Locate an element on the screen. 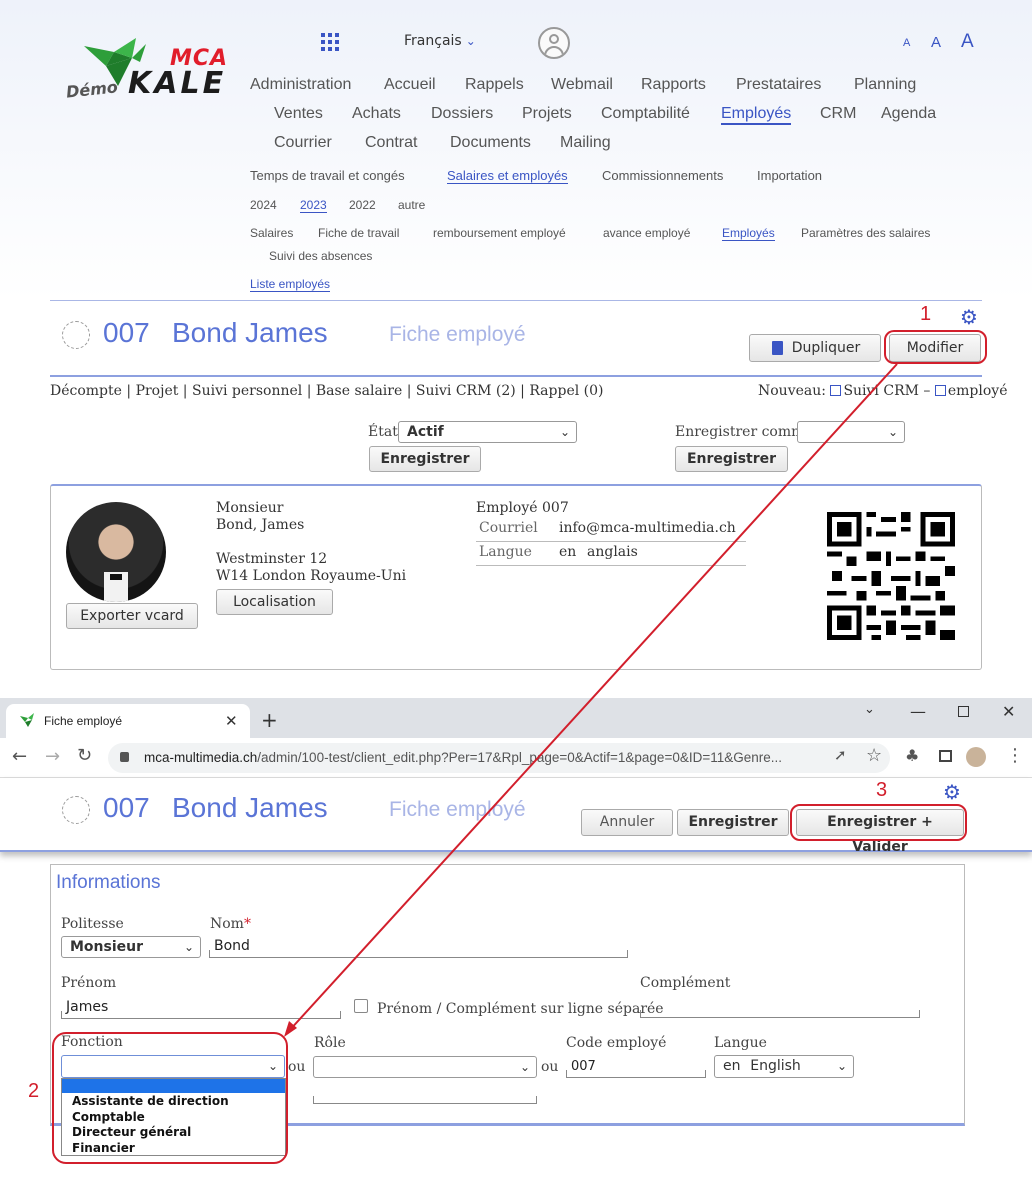 This screenshot has height=1194, width=1032. divider is located at coordinates (516, 376).